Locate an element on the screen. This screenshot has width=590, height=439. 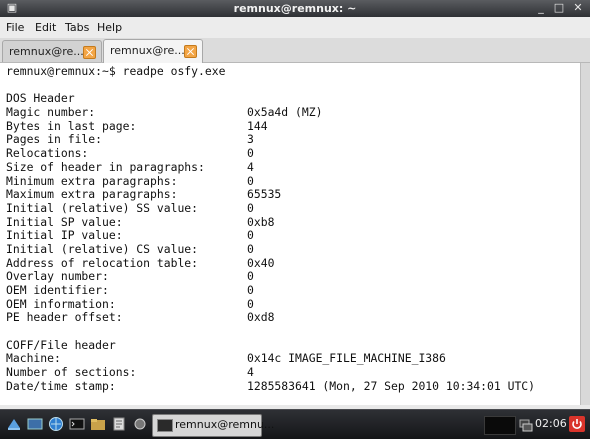
cpu-monitor is located at coordinates (500, 425).